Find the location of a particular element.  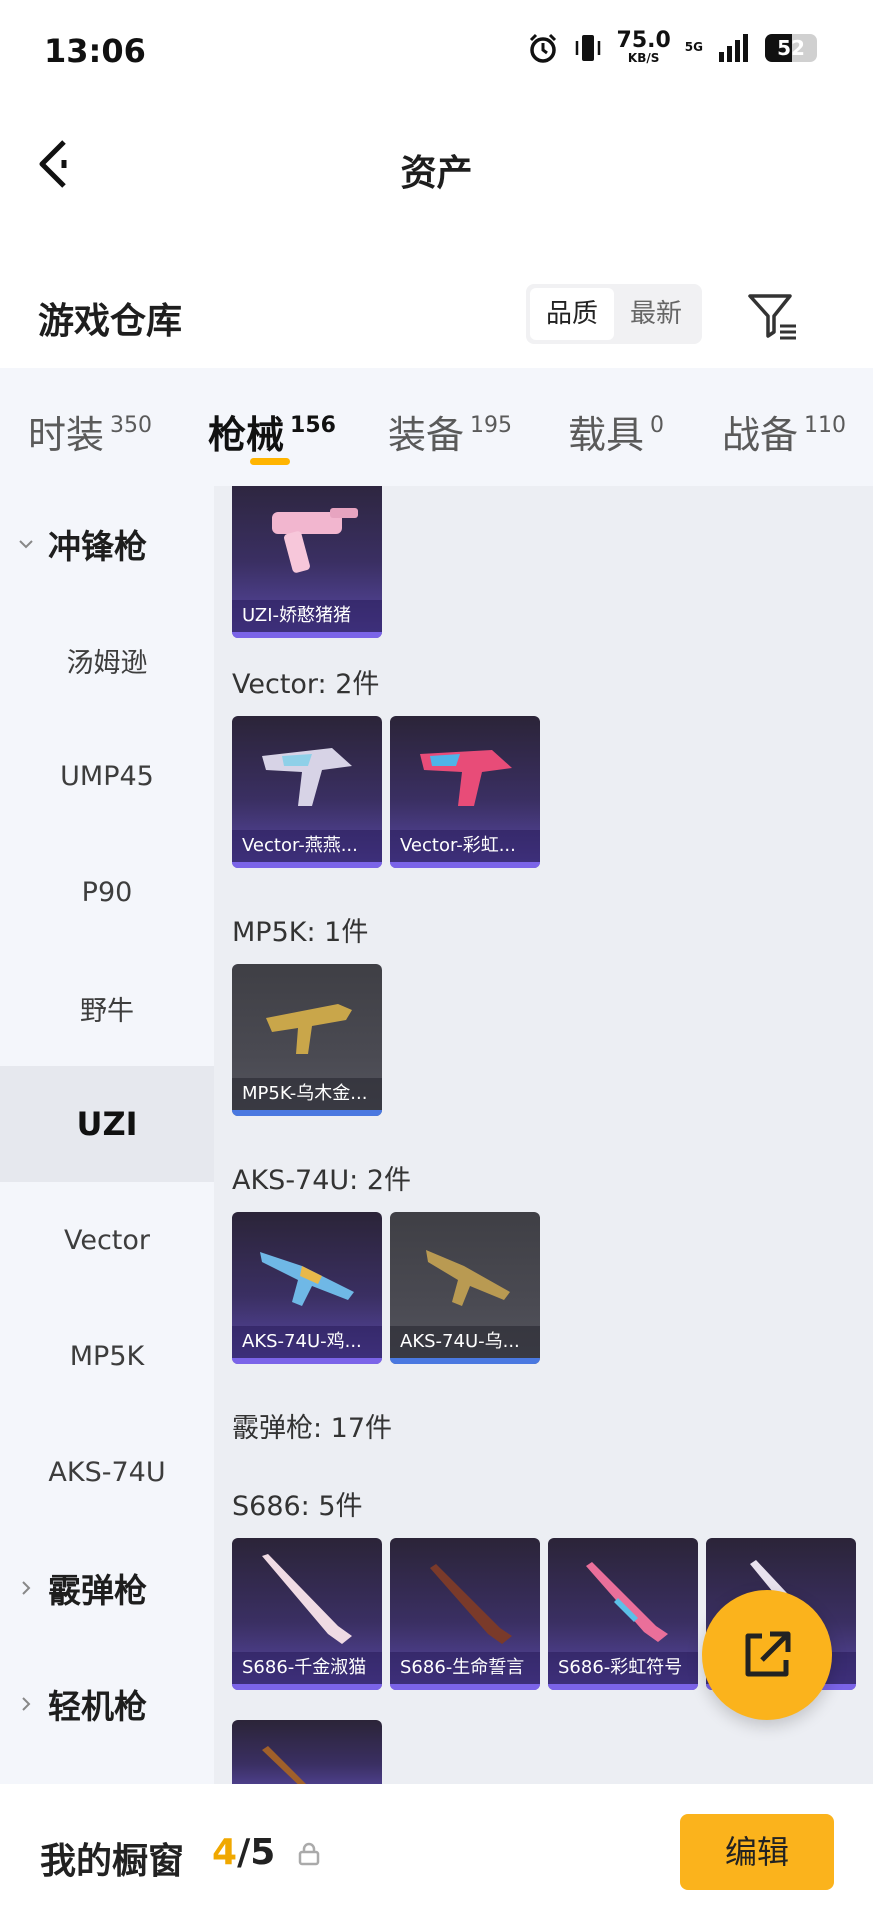

tab-count: 110 is located at coordinates (825, 425).